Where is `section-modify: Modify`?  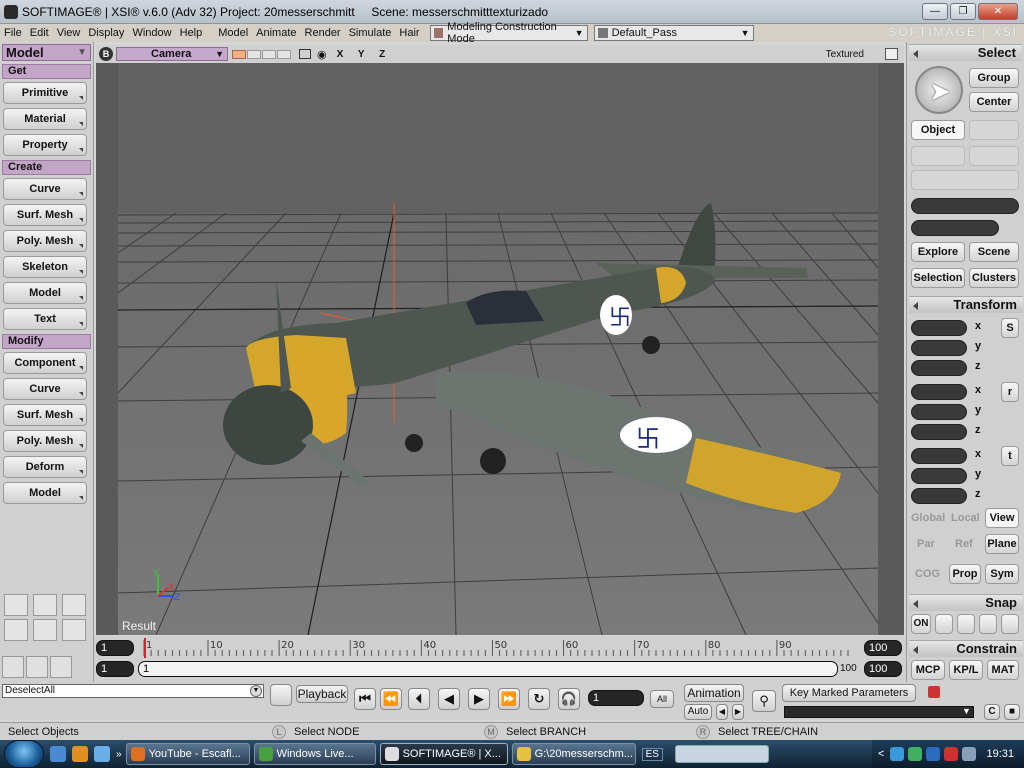 section-modify: Modify is located at coordinates (46, 341).